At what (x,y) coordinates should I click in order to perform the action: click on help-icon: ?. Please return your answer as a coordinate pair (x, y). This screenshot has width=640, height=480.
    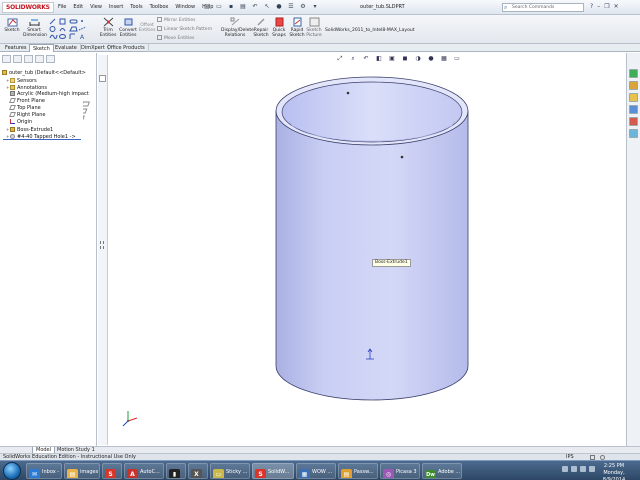
    Looking at the image, I should click on (591, 6).